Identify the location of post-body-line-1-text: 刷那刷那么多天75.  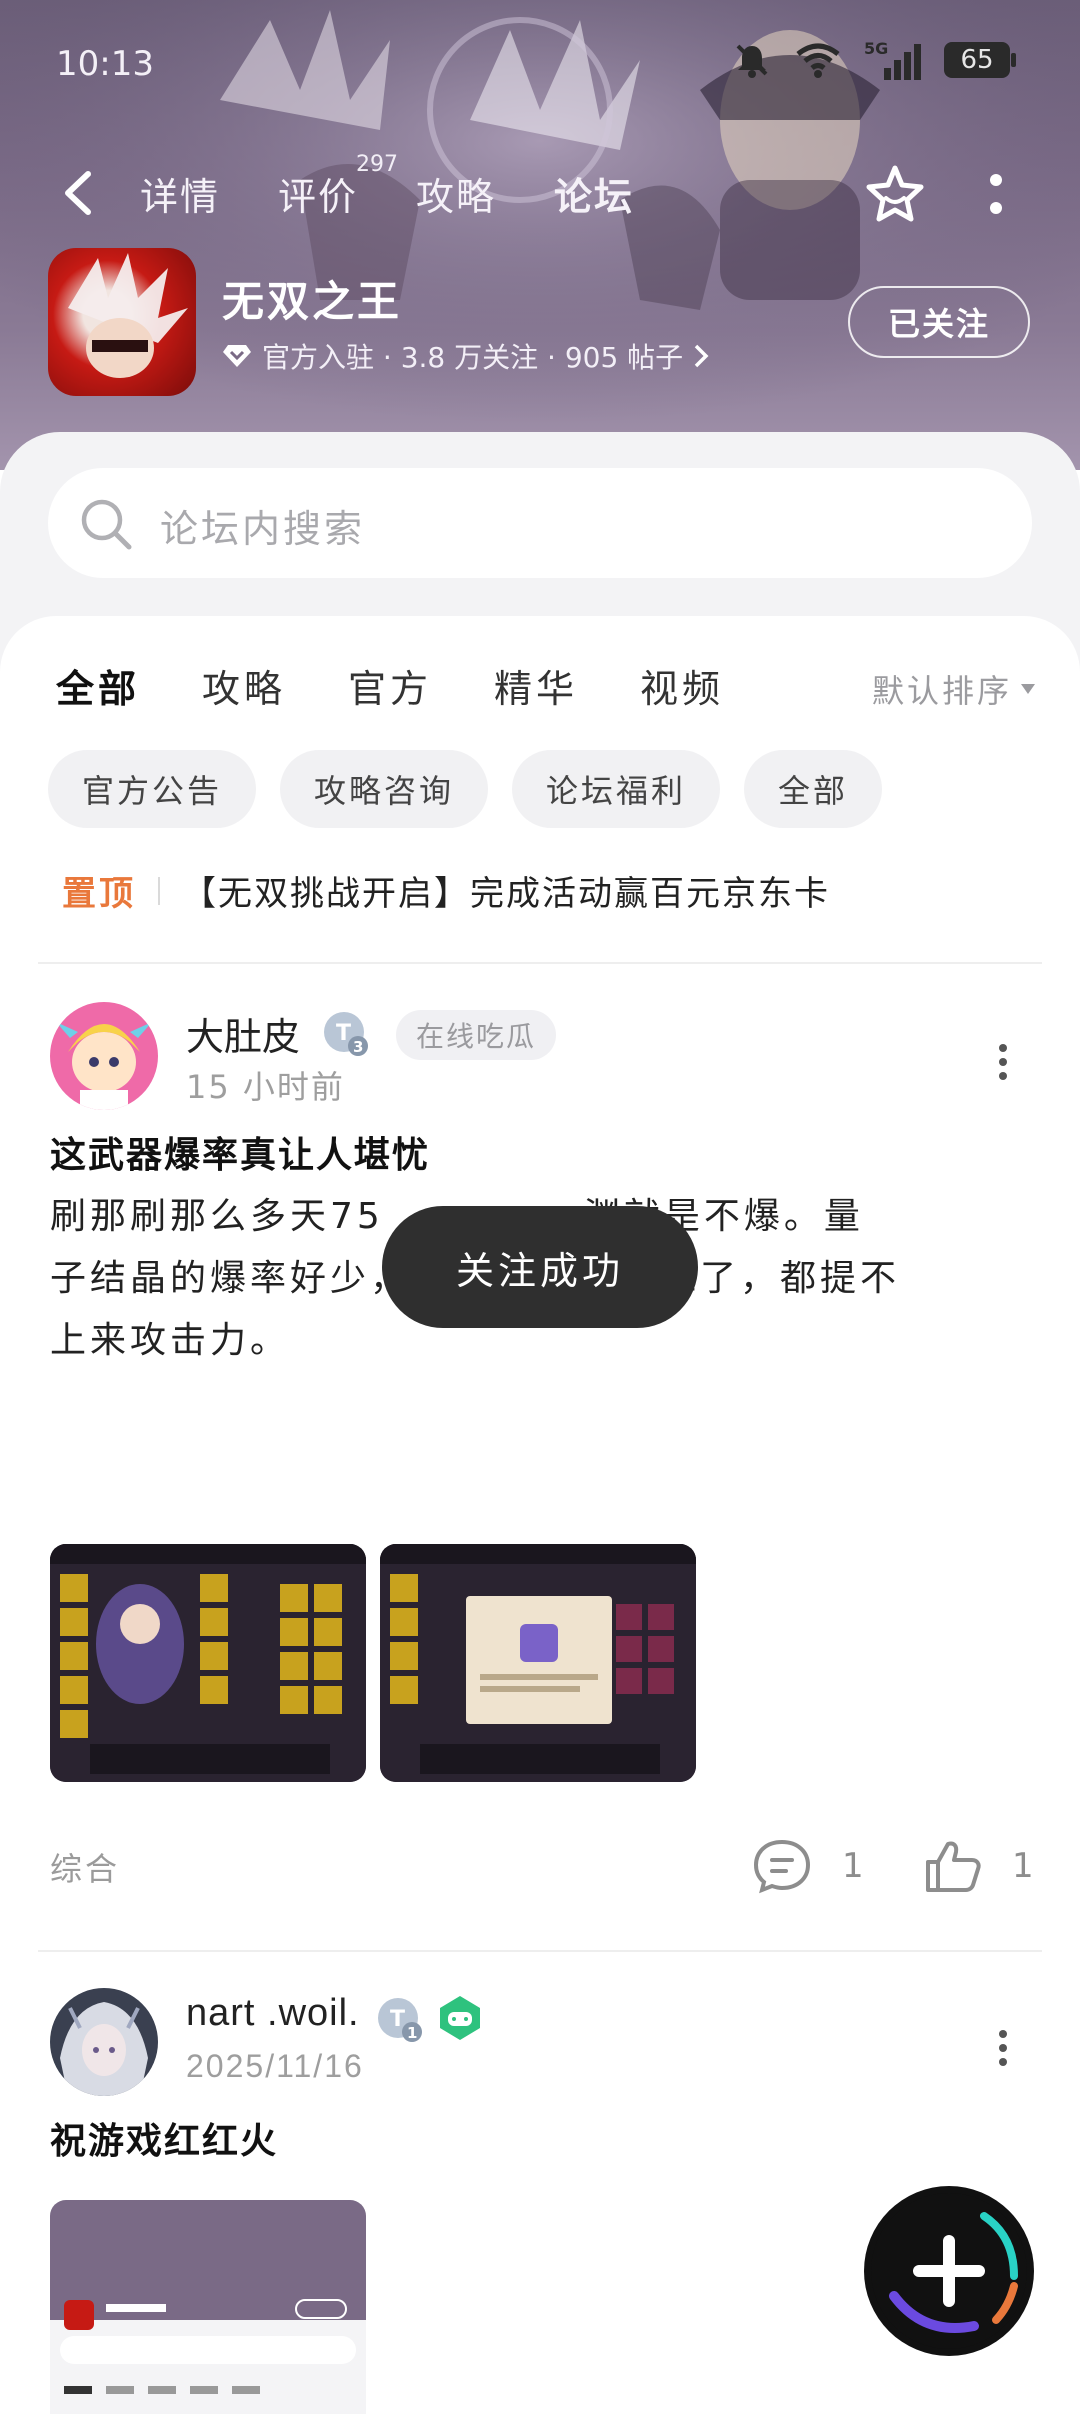
(217, 1216).